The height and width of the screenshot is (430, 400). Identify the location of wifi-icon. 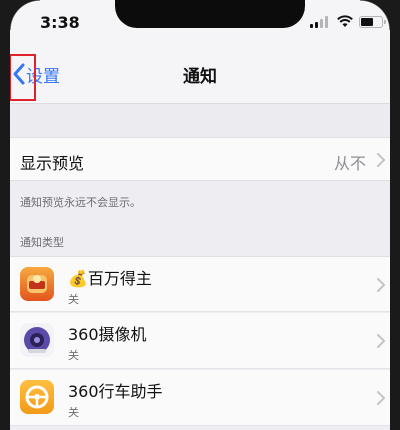
(345, 21).